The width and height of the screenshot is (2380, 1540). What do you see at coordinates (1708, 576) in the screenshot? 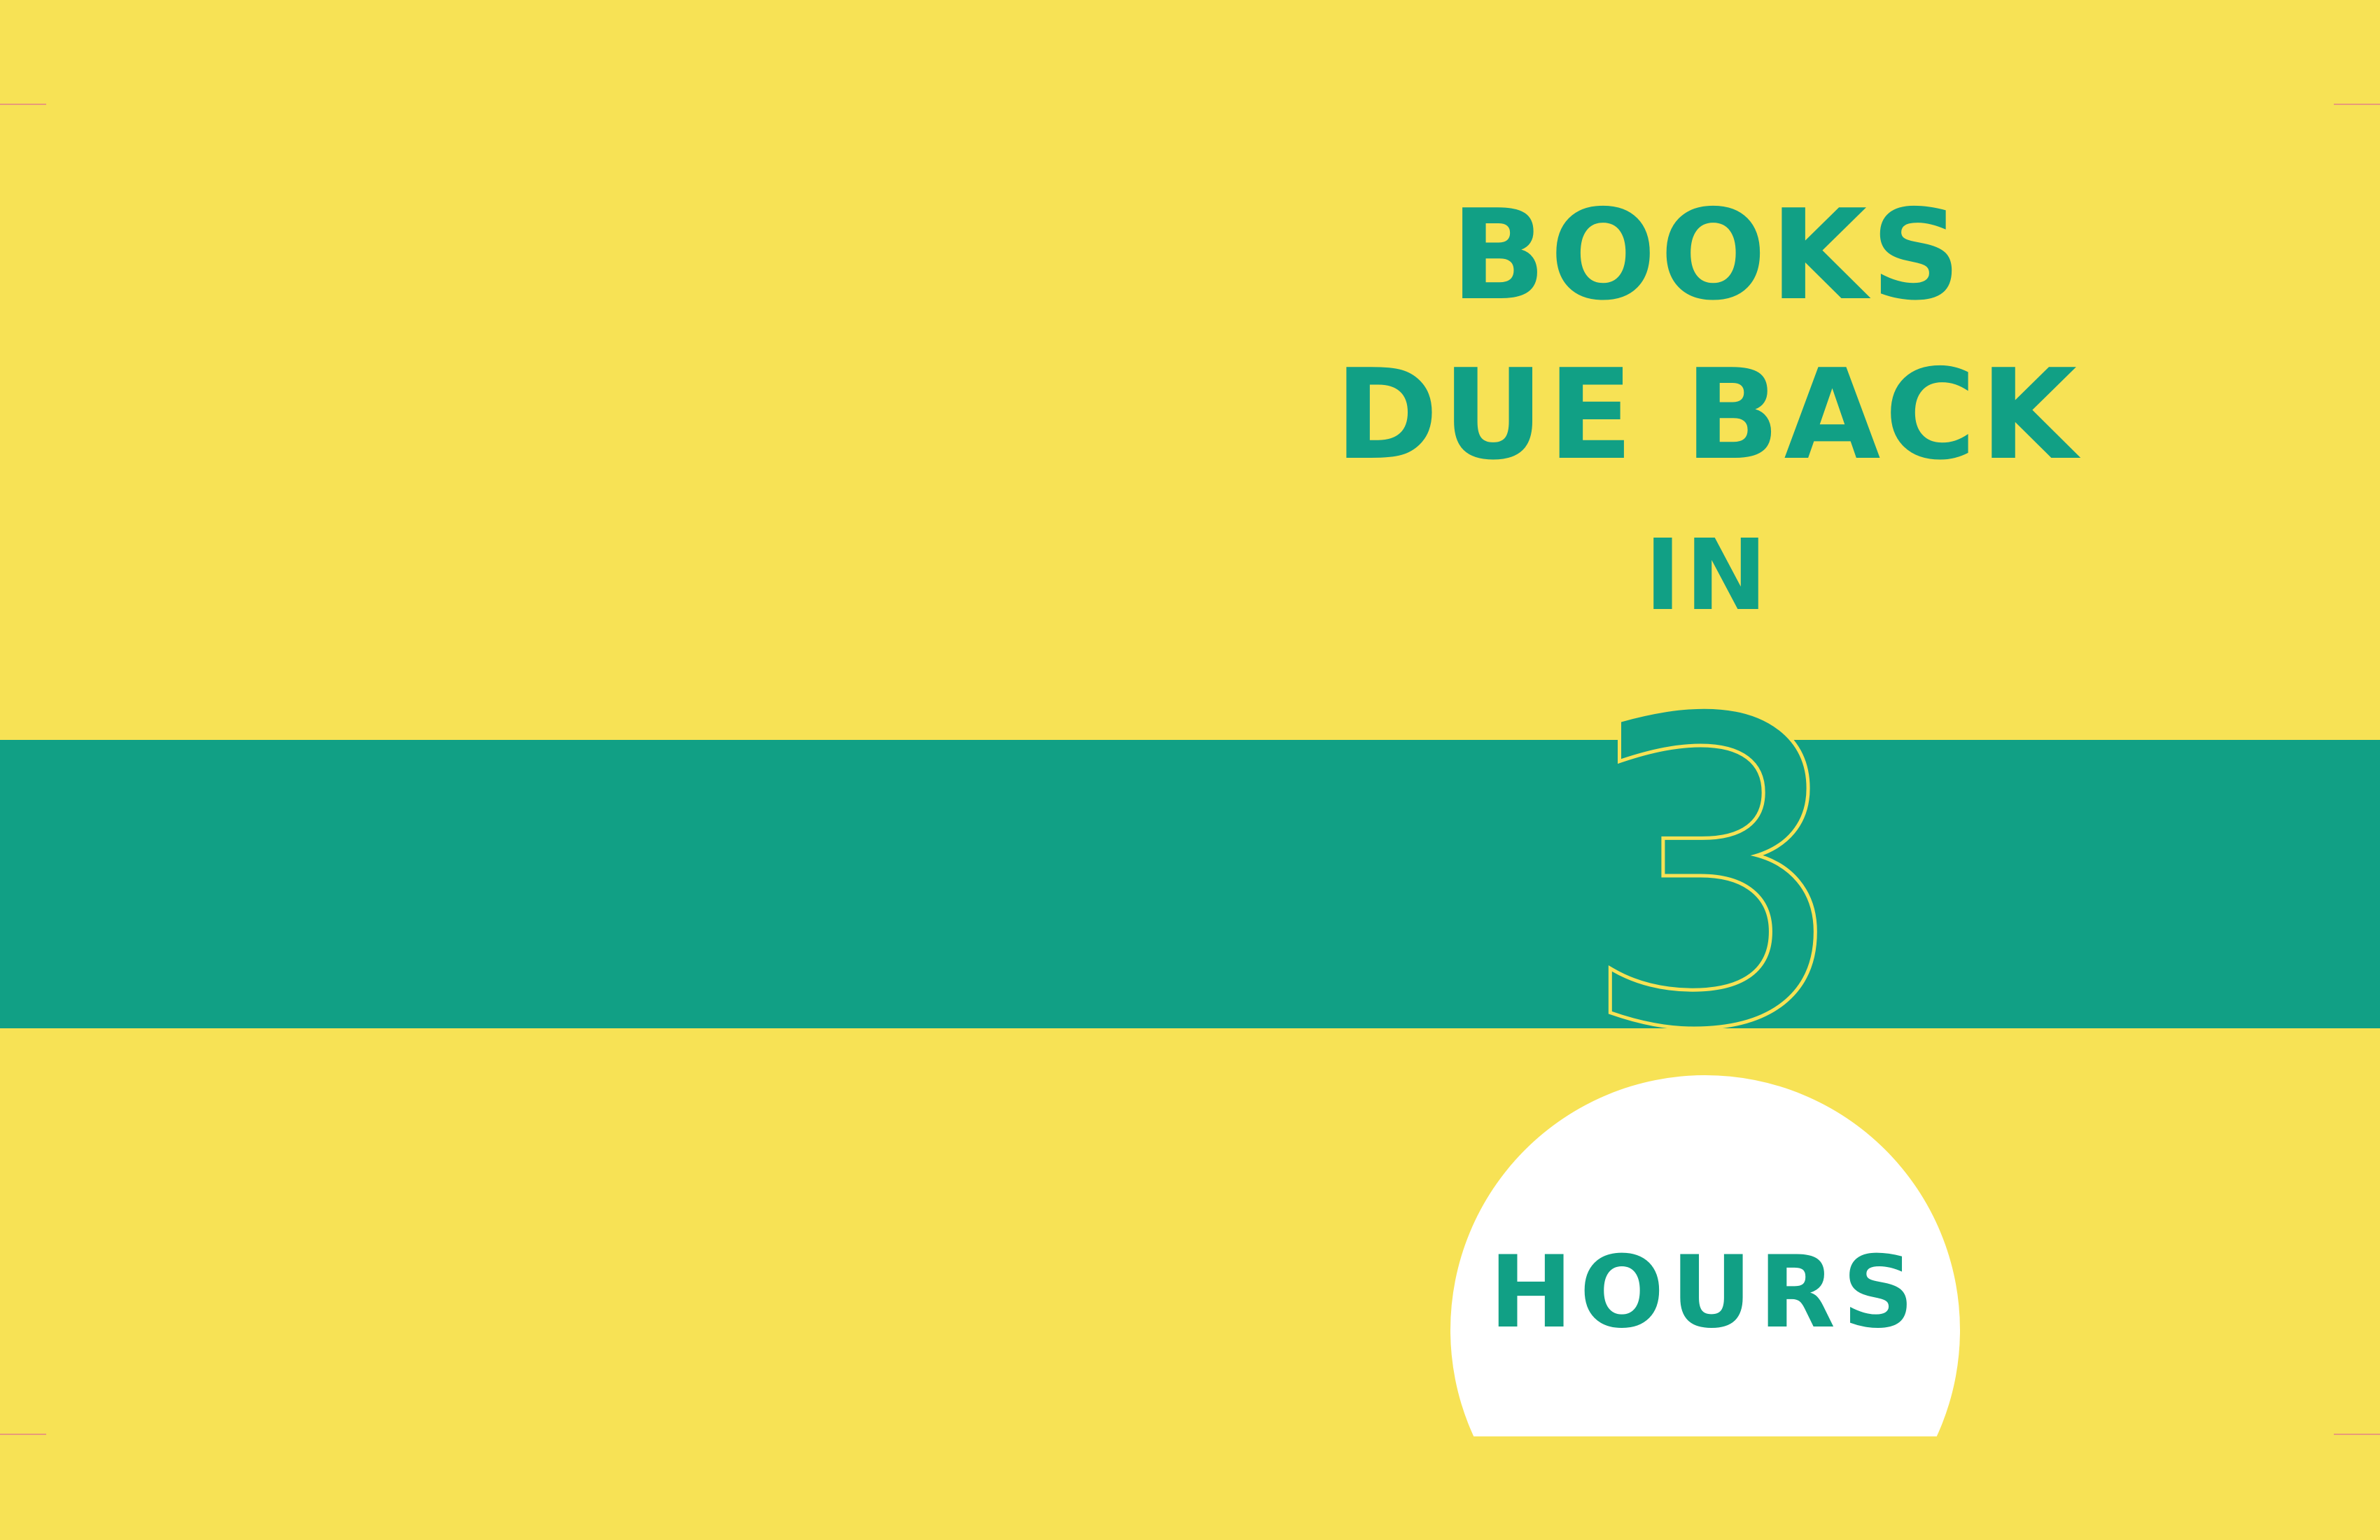
I see `headline-line-in: IN` at bounding box center [1708, 576].